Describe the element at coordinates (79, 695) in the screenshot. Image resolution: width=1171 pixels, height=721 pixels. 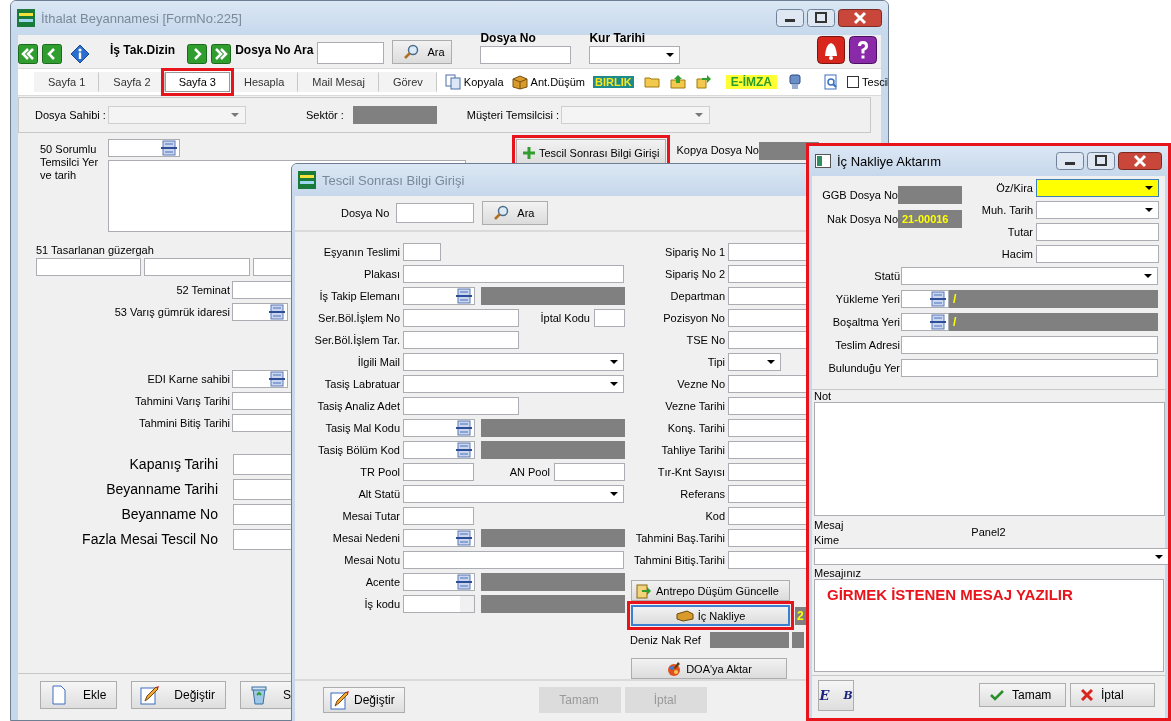
I see `new-button: Ekle` at that location.